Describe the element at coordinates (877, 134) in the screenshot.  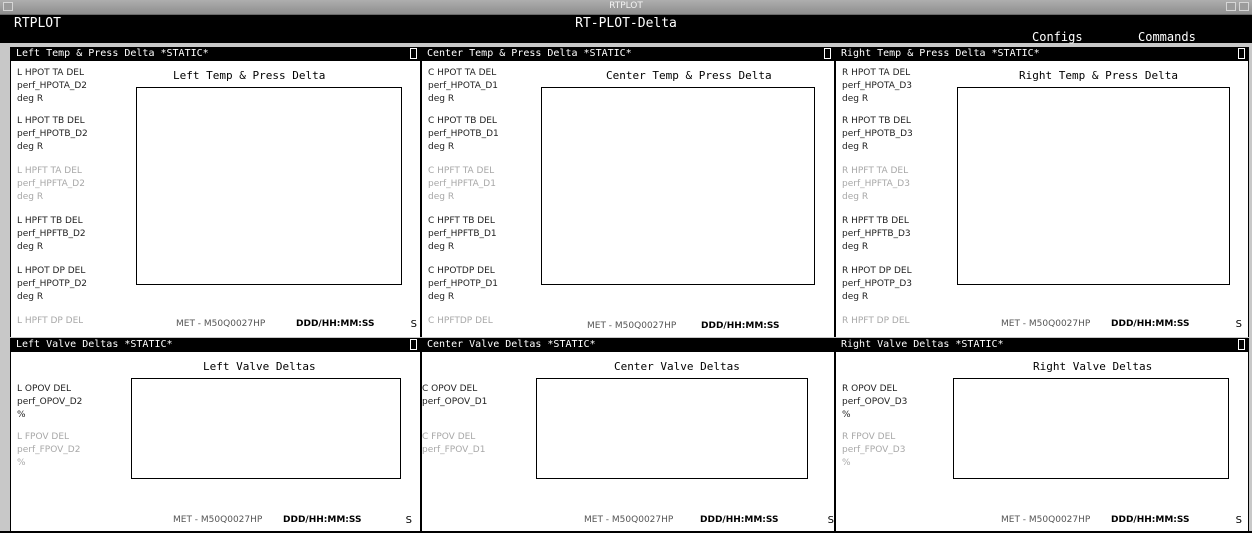
I see `param-legend-2: R HPOT TB DEL perf_HPOTB_D3 deg R` at that location.